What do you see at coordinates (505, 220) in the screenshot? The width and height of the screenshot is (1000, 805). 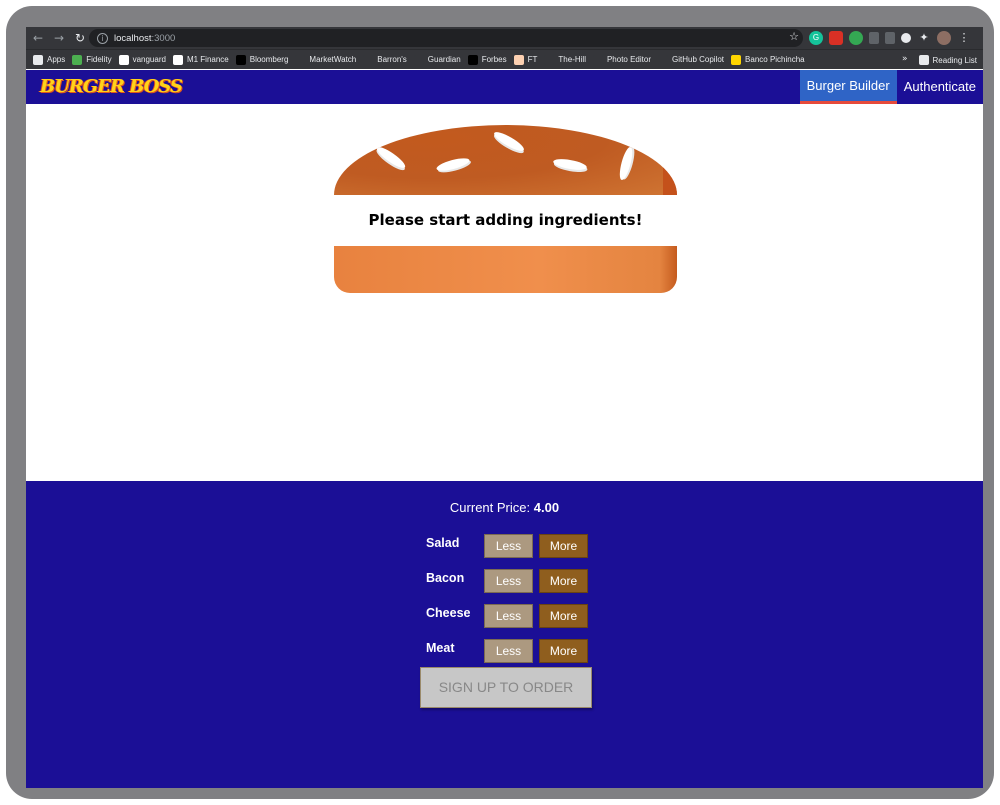 I see `empty-burger-message: Please start adding ingredients!` at bounding box center [505, 220].